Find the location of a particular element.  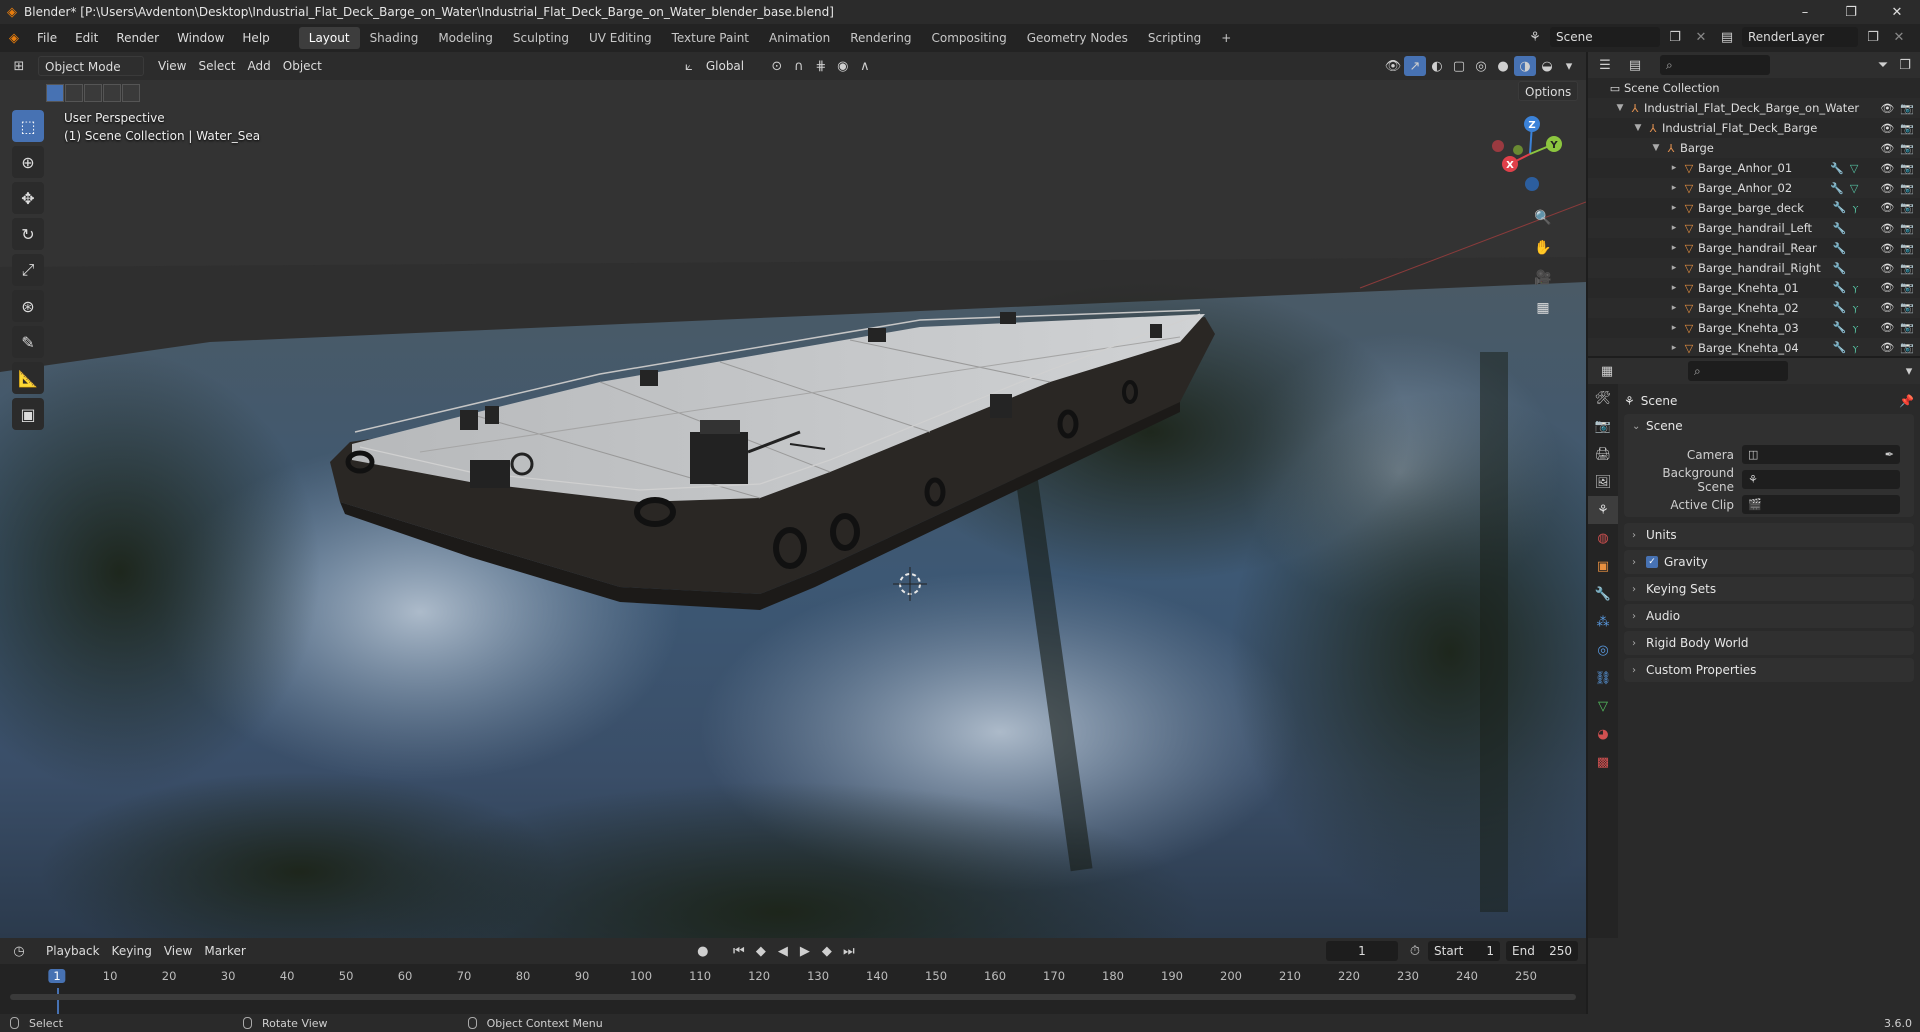

view-layer-selector: RenderLayer is located at coordinates (1800, 37).